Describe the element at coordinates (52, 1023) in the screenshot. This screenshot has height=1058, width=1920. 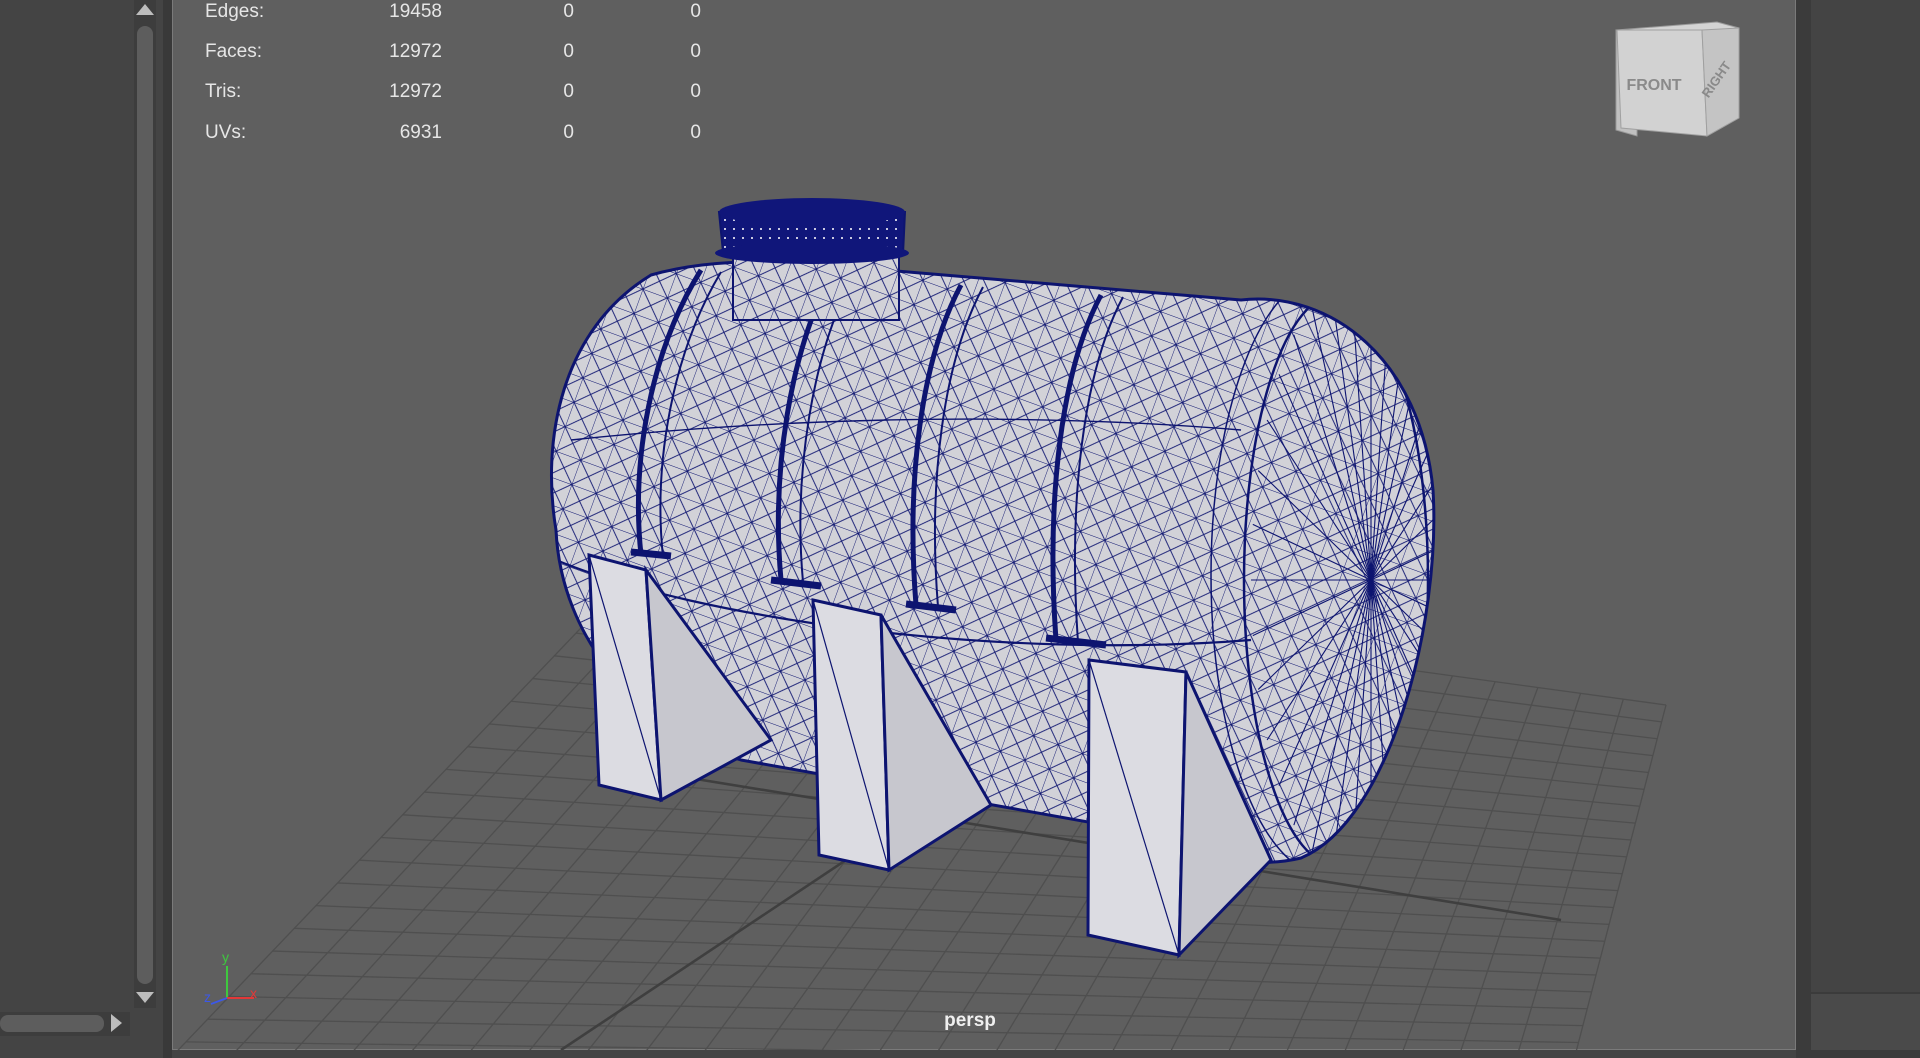
I see `horizontal-scrollbar-thumb` at that location.